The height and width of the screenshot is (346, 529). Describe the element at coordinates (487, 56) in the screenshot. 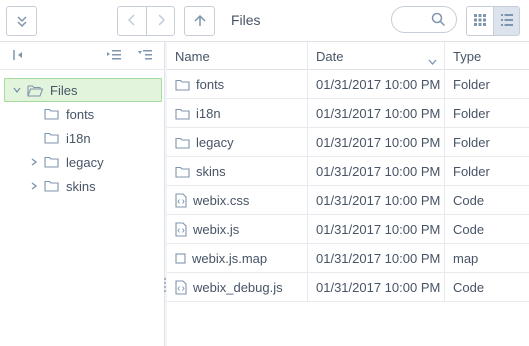

I see `column-header-type: Type` at that location.